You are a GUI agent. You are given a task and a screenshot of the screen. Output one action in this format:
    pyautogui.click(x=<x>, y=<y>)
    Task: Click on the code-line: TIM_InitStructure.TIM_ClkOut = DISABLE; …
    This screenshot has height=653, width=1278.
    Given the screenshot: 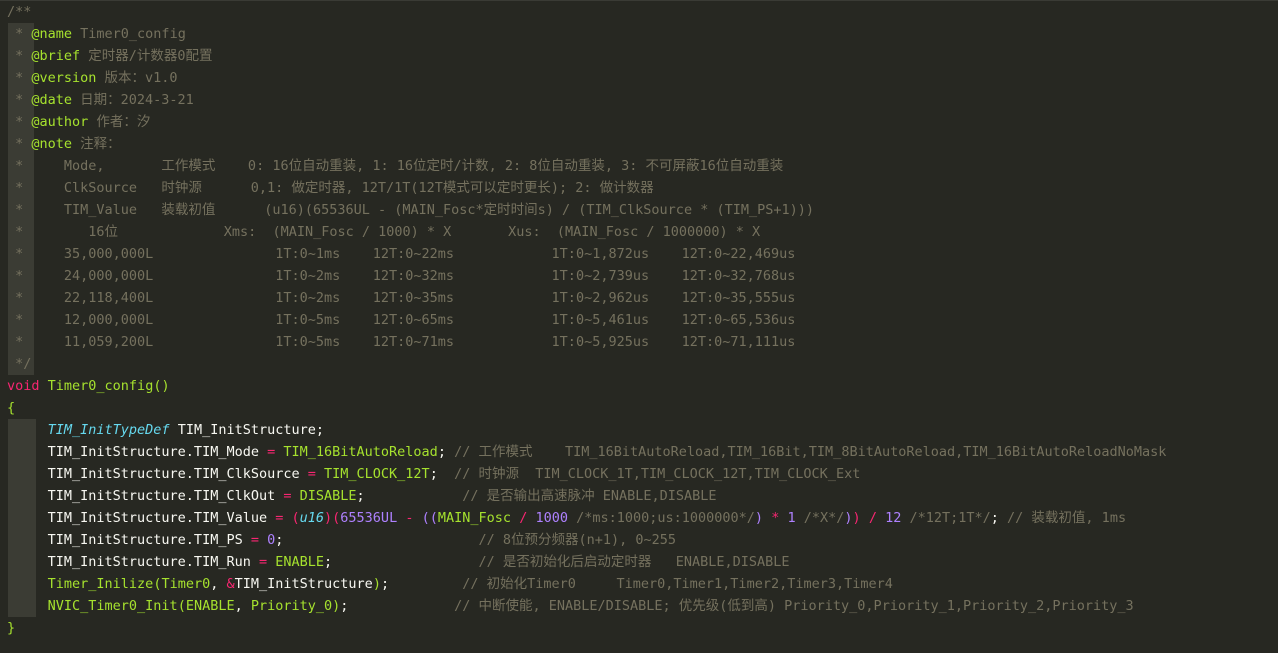 What is the action you would take?
    pyautogui.click(x=362, y=496)
    